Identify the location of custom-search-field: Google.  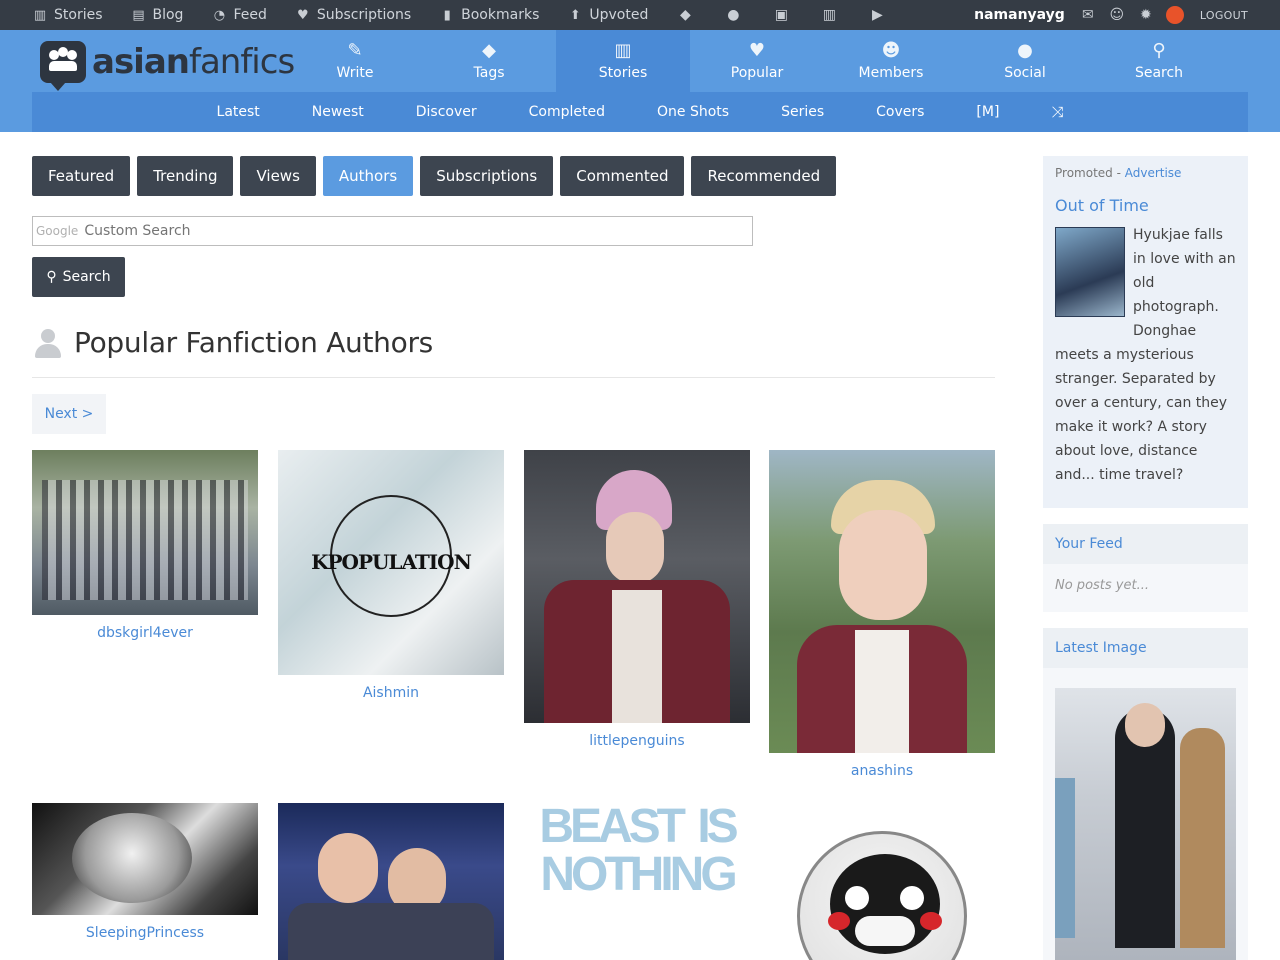
(392, 231).